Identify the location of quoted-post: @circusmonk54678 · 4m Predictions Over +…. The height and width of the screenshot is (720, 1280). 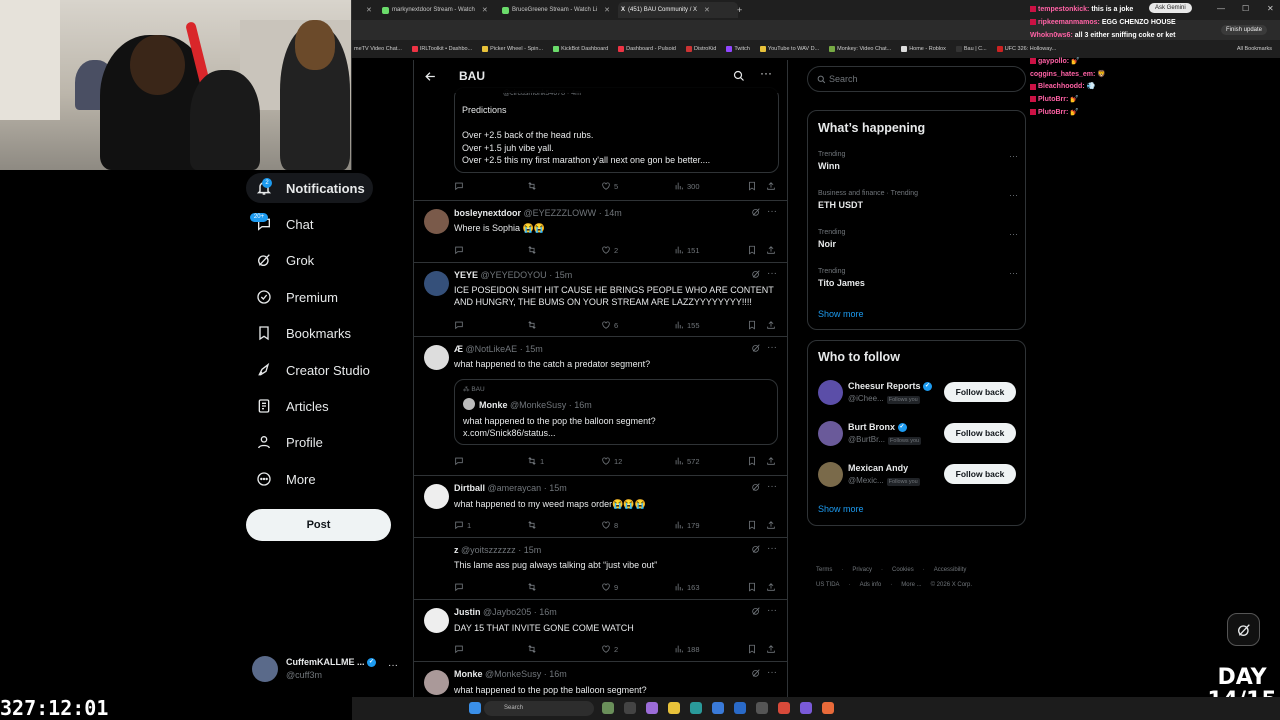
(616, 130).